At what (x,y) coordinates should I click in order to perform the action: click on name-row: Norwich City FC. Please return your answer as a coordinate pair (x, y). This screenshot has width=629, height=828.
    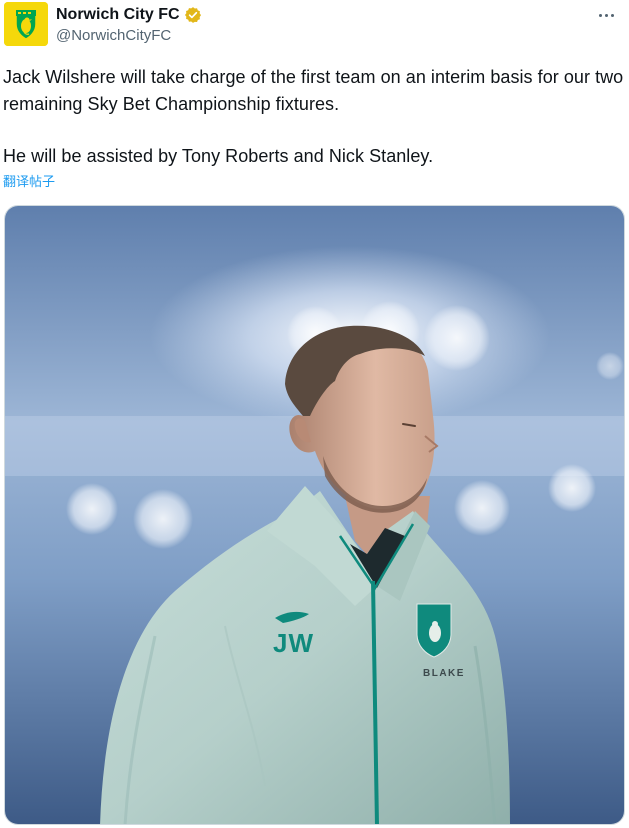
    Looking at the image, I should click on (129, 15).